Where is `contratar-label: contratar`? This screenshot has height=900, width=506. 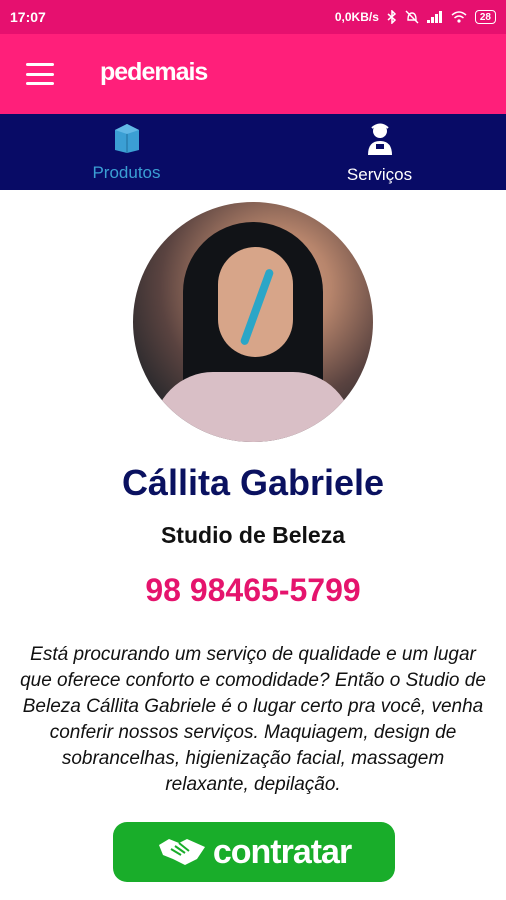 contratar-label: contratar is located at coordinates (282, 851).